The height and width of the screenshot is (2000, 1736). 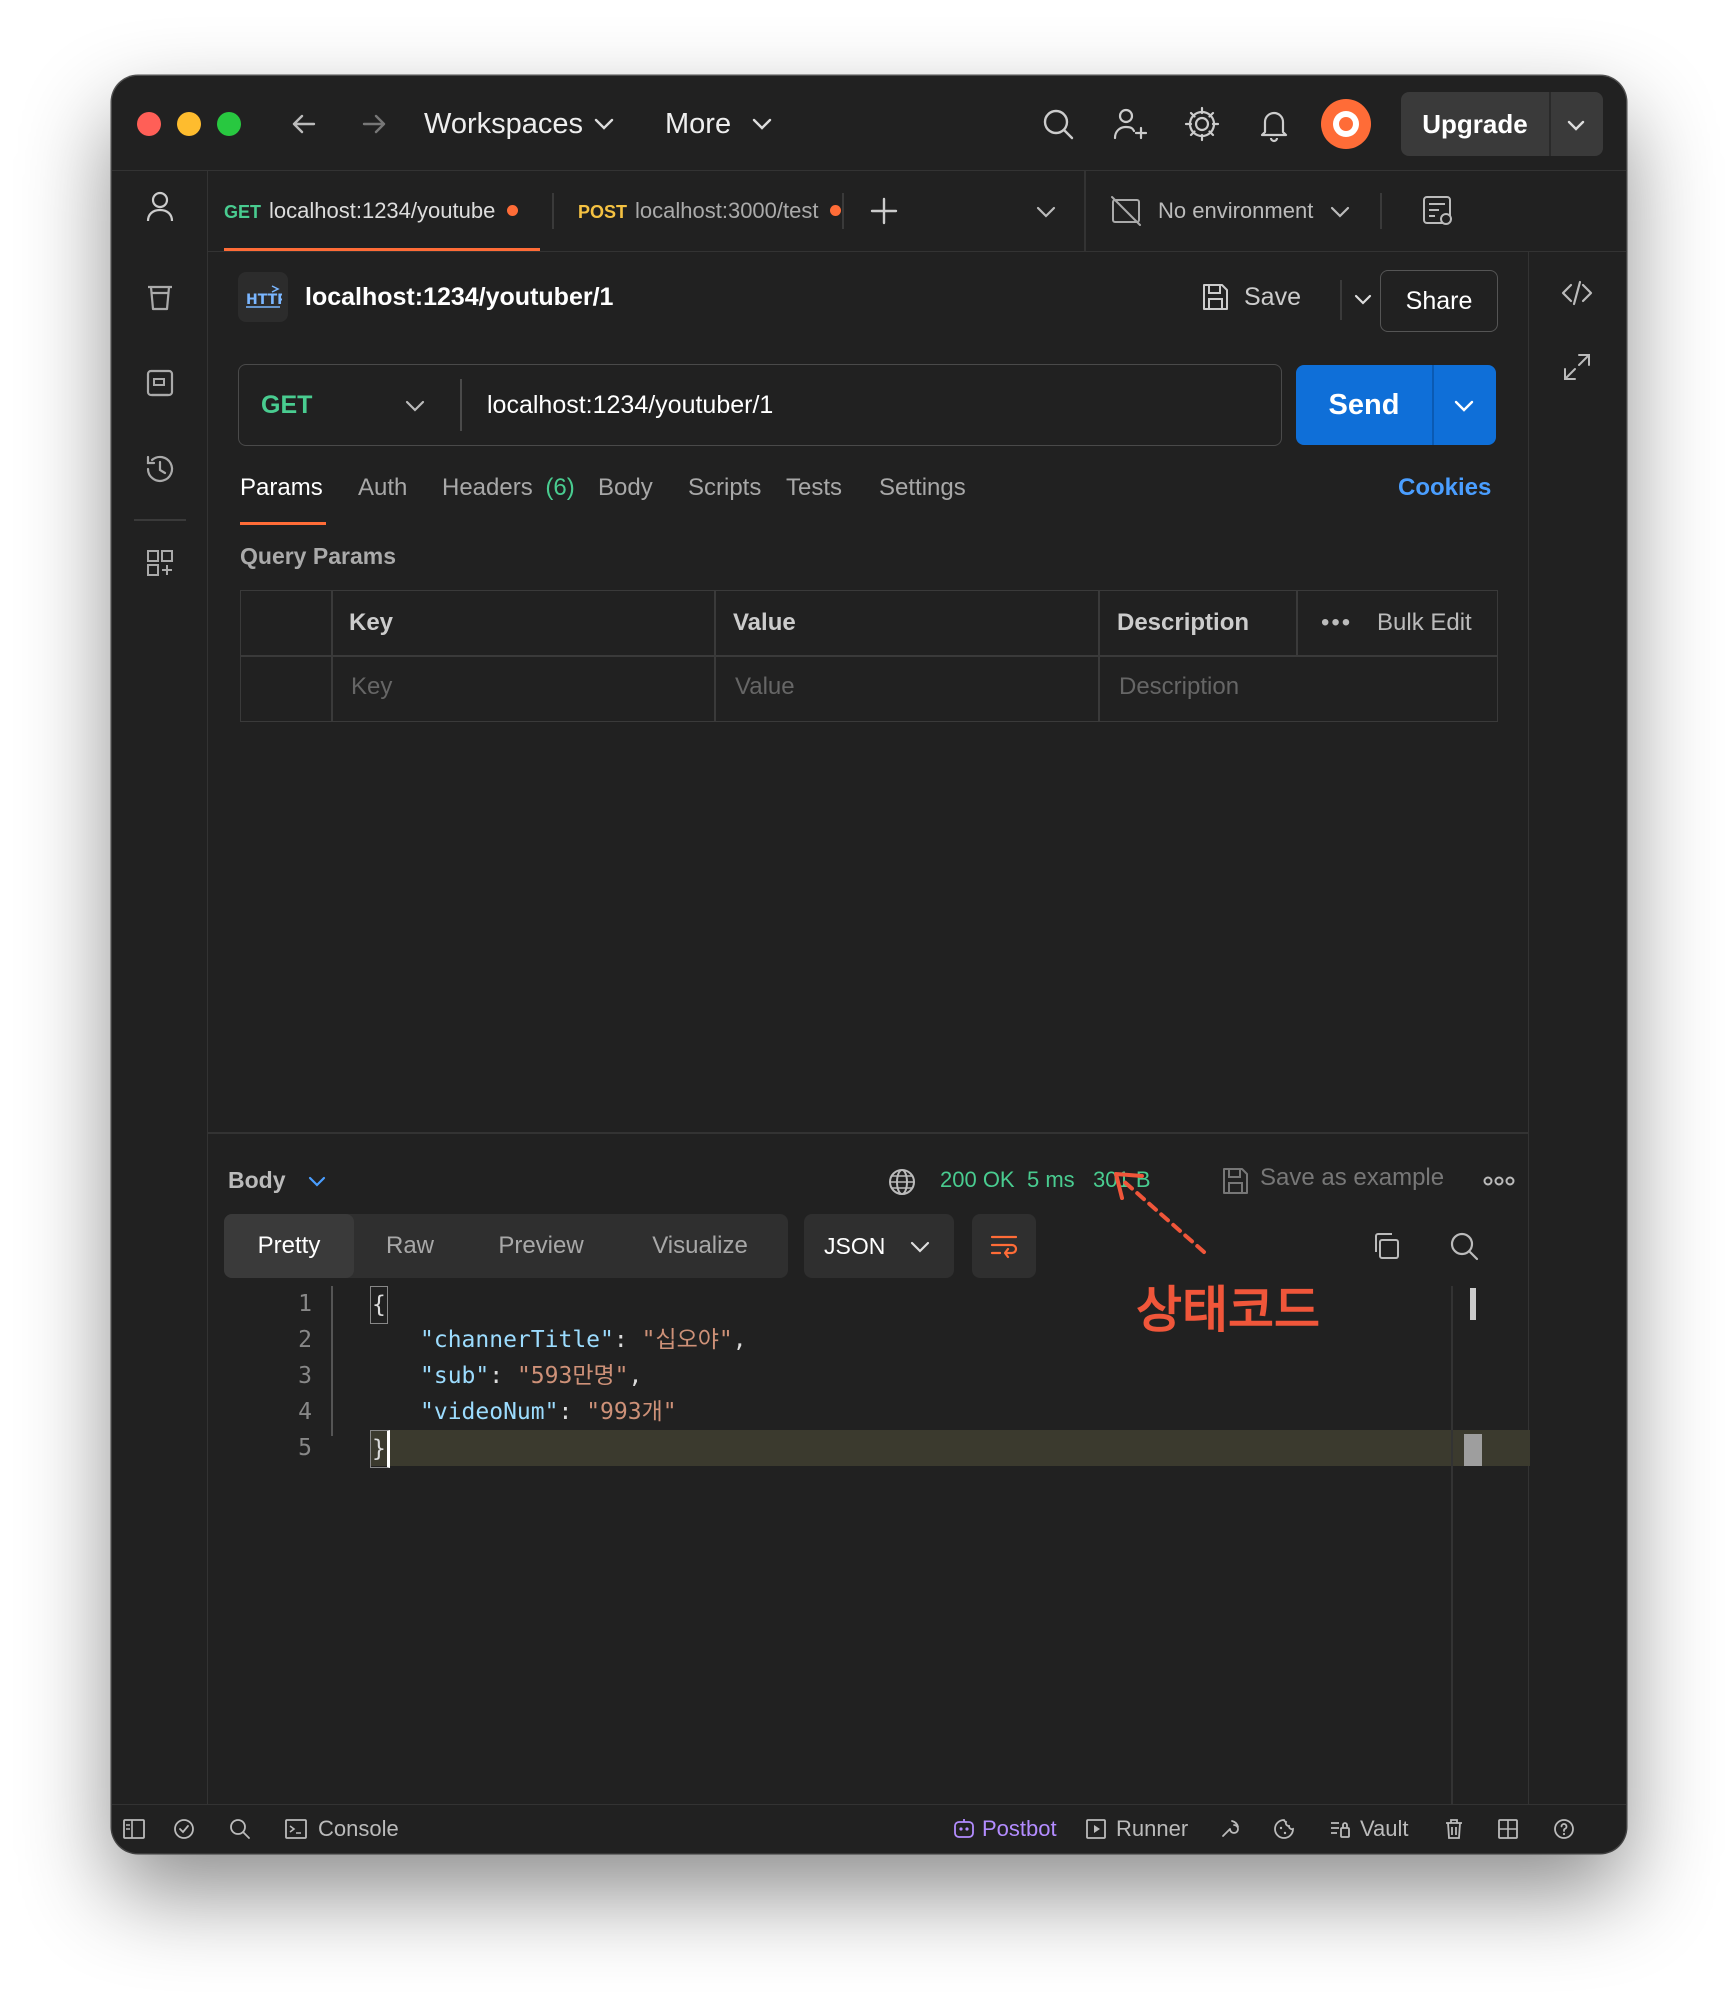 I want to click on annotation-arrow, so click(x=1160, y=1213).